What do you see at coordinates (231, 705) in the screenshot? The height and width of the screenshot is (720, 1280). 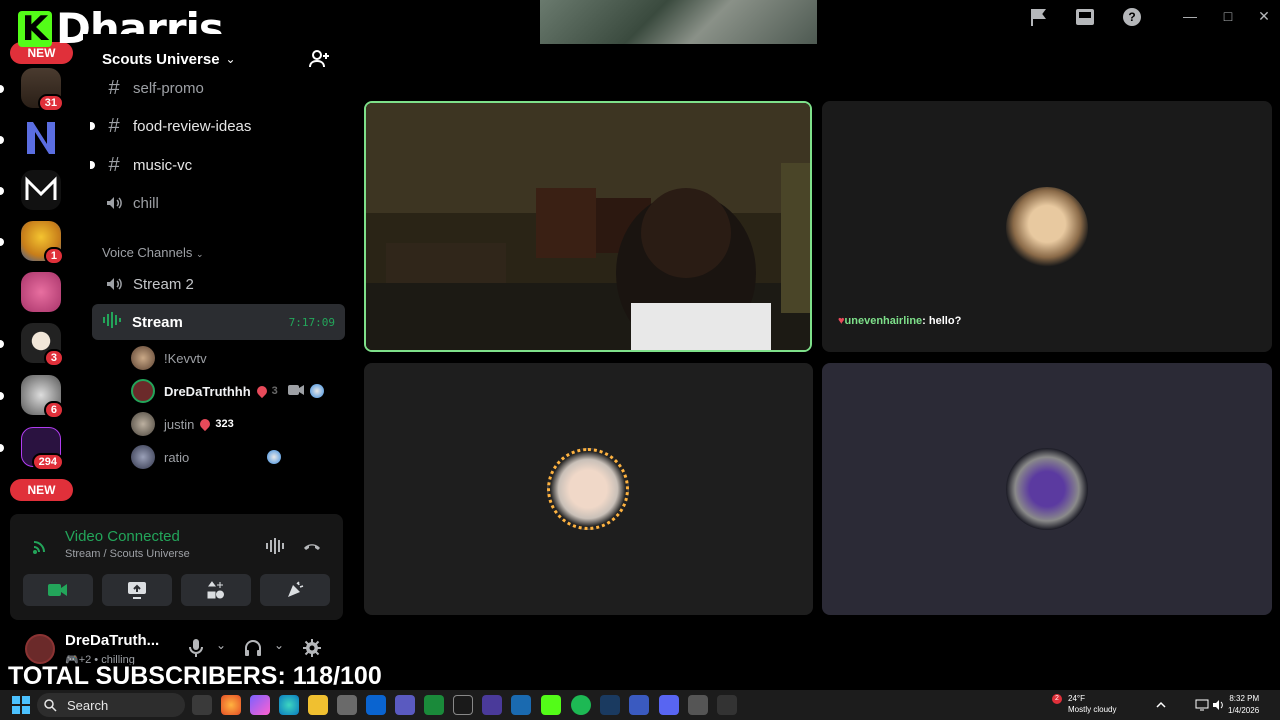 I see `firefox-icon` at bounding box center [231, 705].